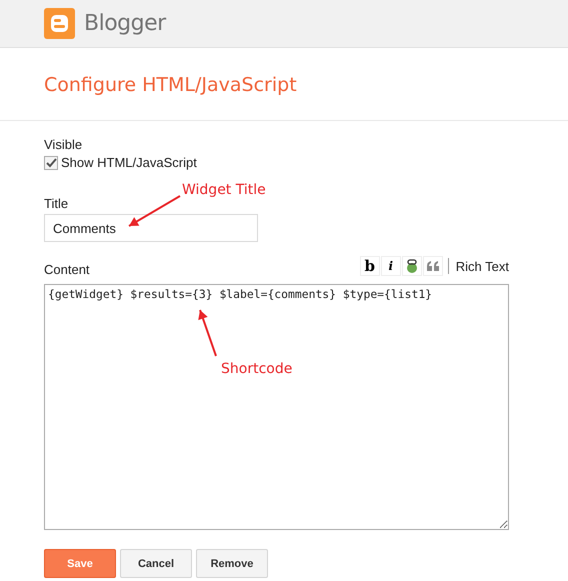 The width and height of the screenshot is (568, 581). What do you see at coordinates (224, 190) in the screenshot?
I see `annotation-label: Widget Title` at bounding box center [224, 190].